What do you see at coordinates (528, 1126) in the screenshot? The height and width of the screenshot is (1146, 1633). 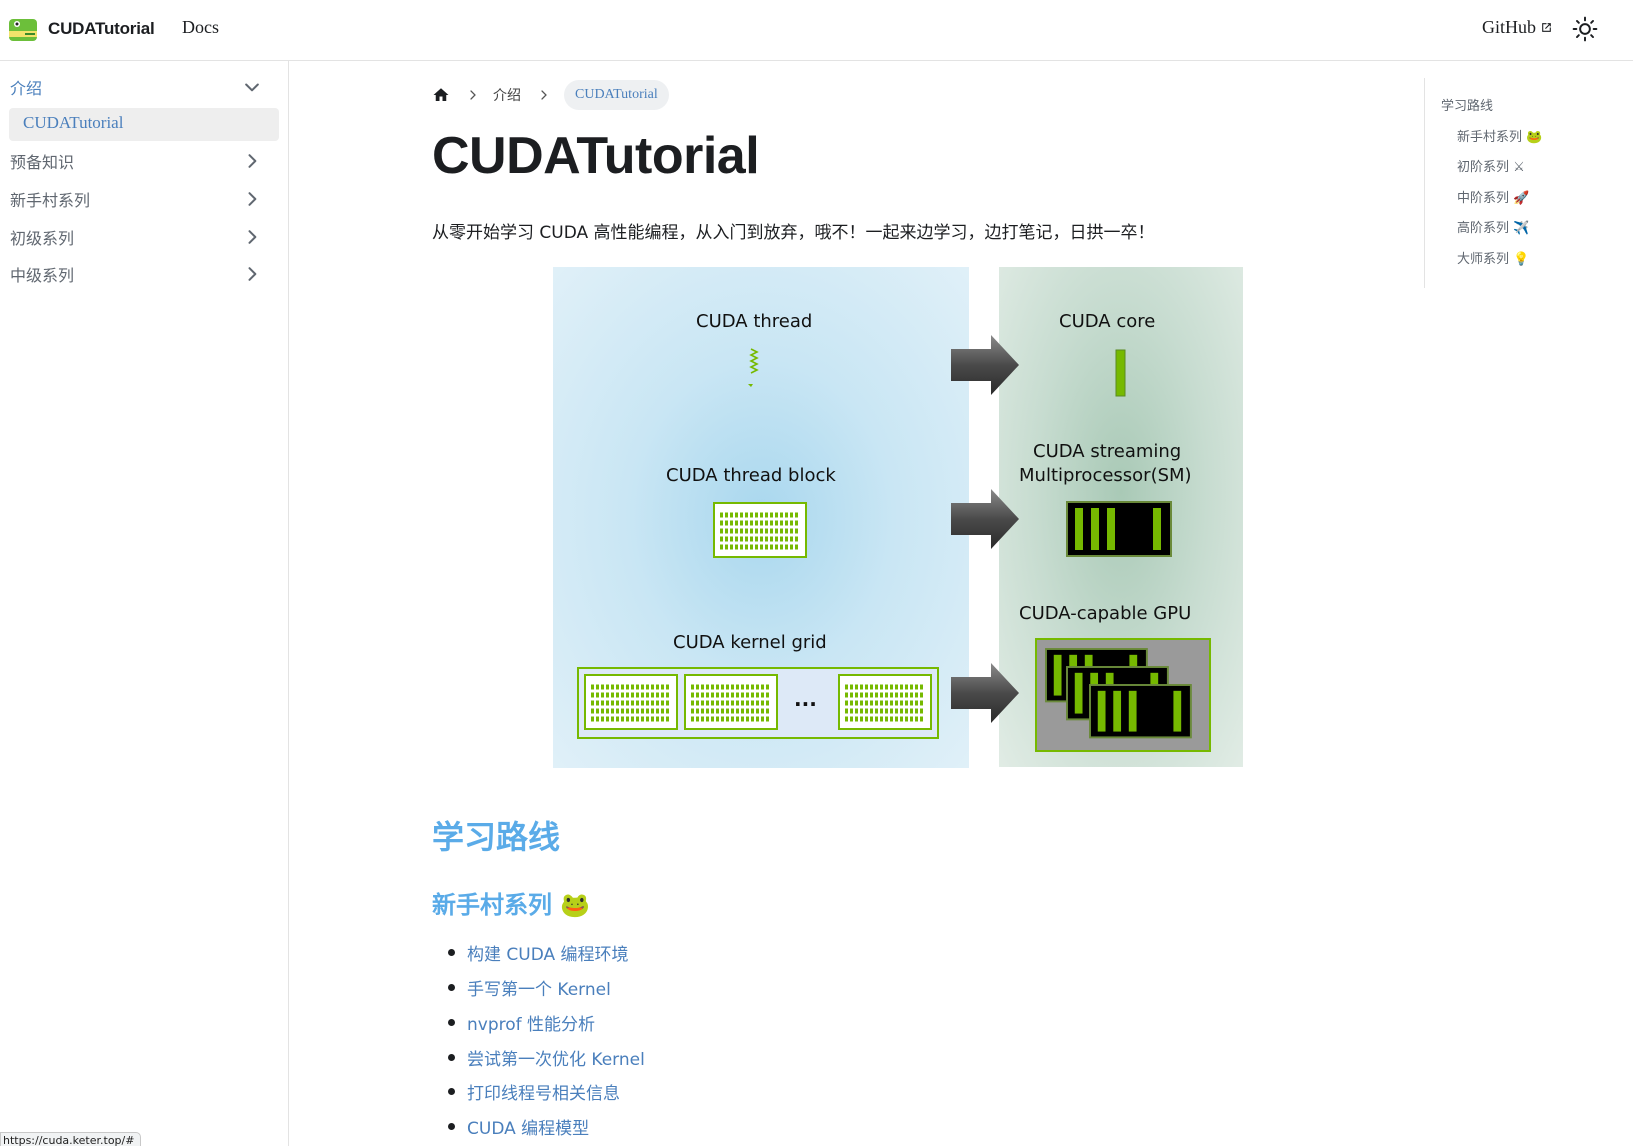 I see `list-item-link: CUDA 编程模型` at bounding box center [528, 1126].